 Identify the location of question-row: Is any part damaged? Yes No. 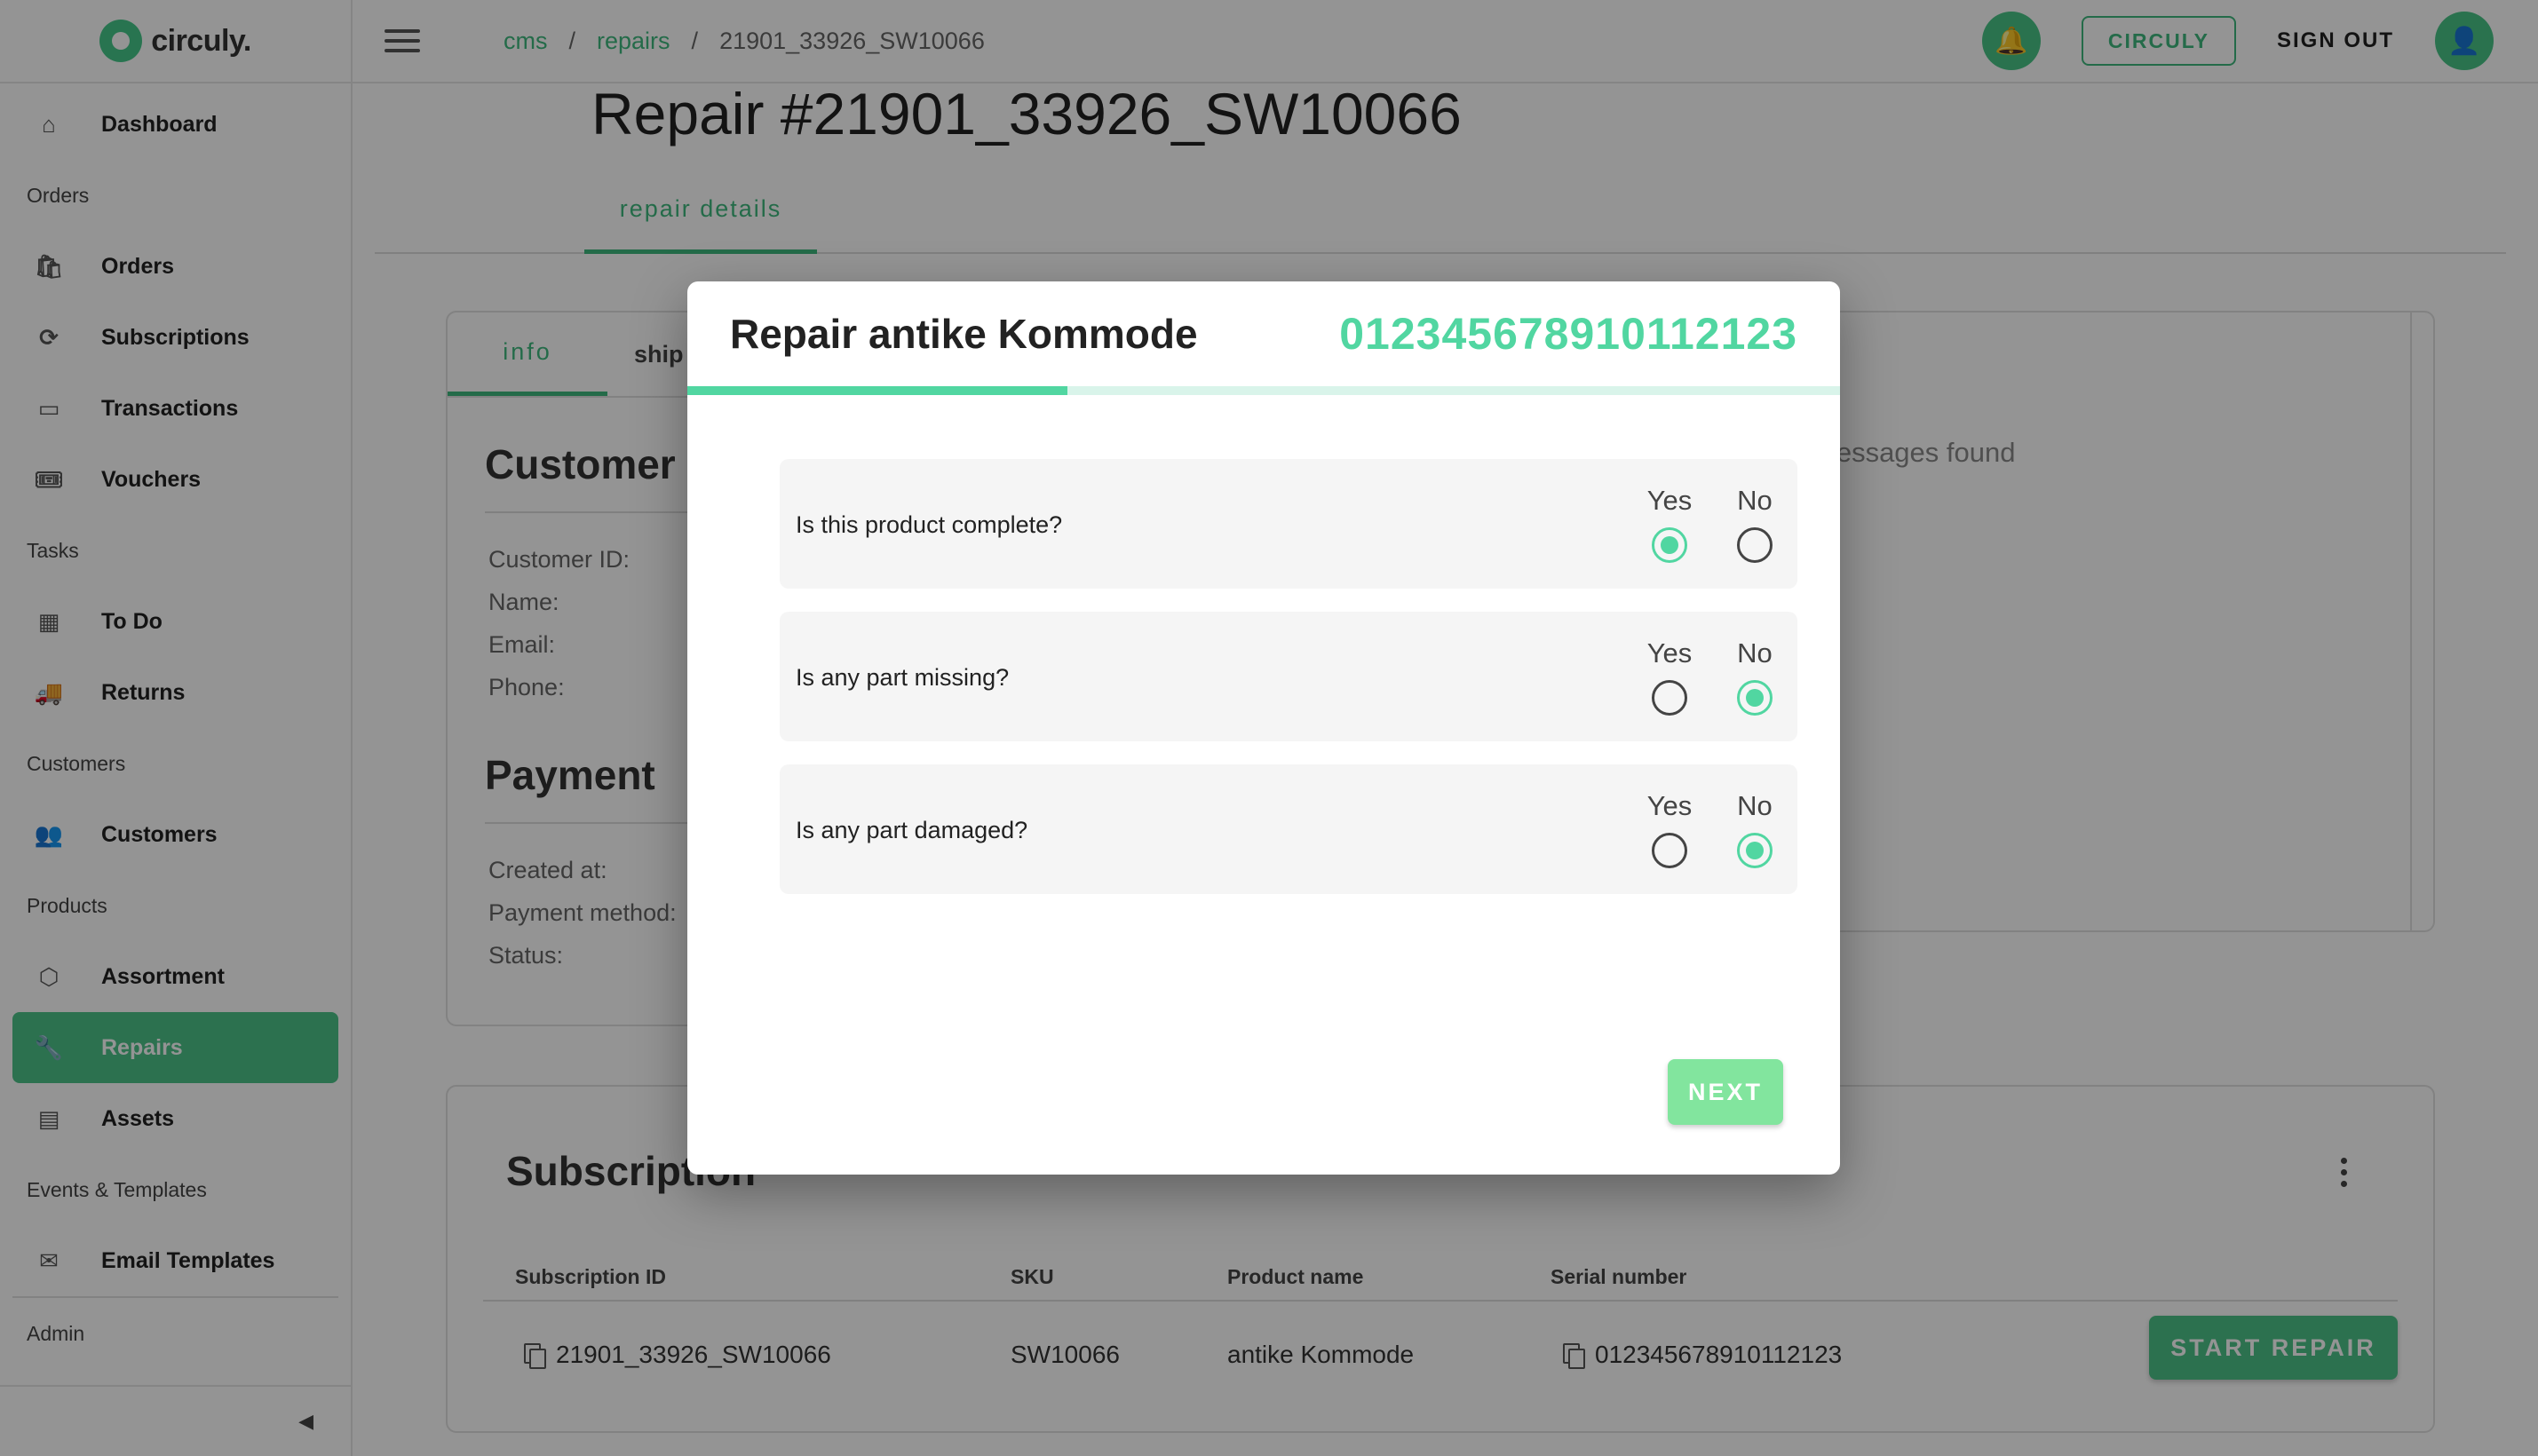
(1288, 829).